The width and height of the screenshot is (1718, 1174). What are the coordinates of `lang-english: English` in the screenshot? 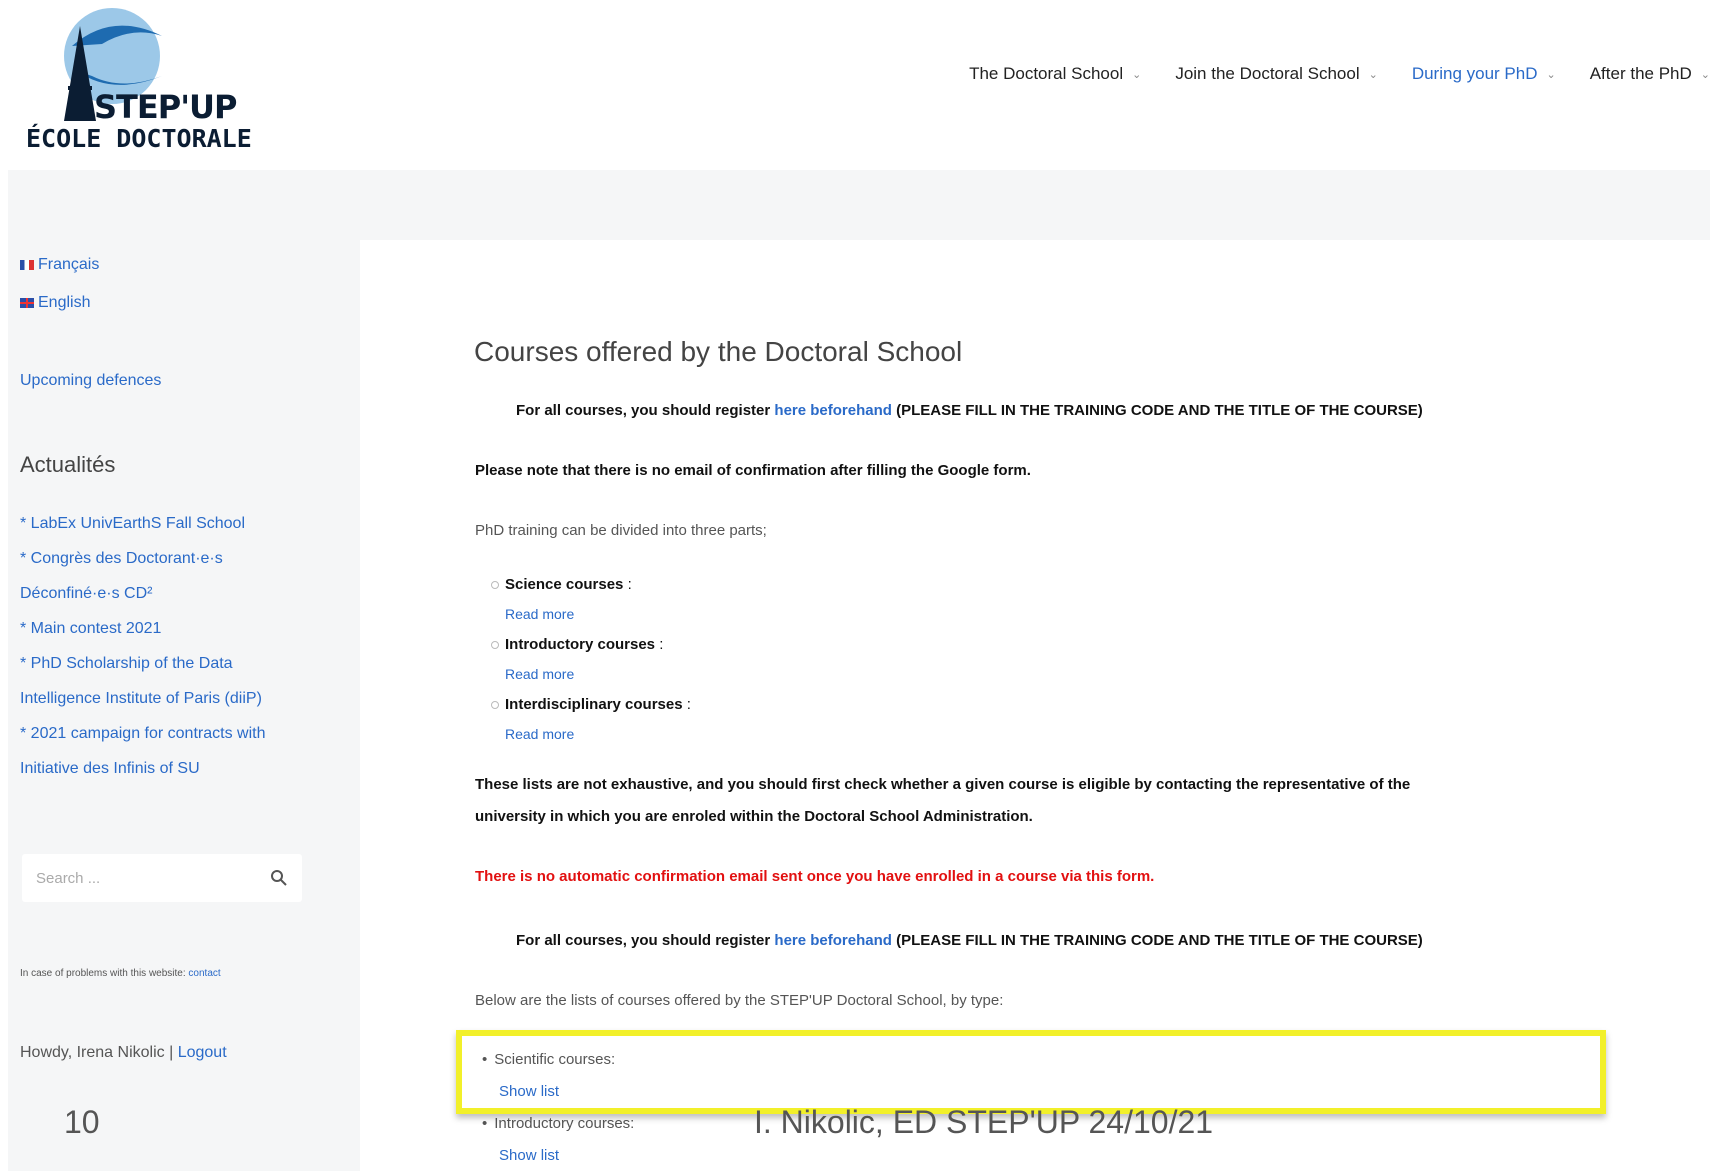 It's located at (55, 303).